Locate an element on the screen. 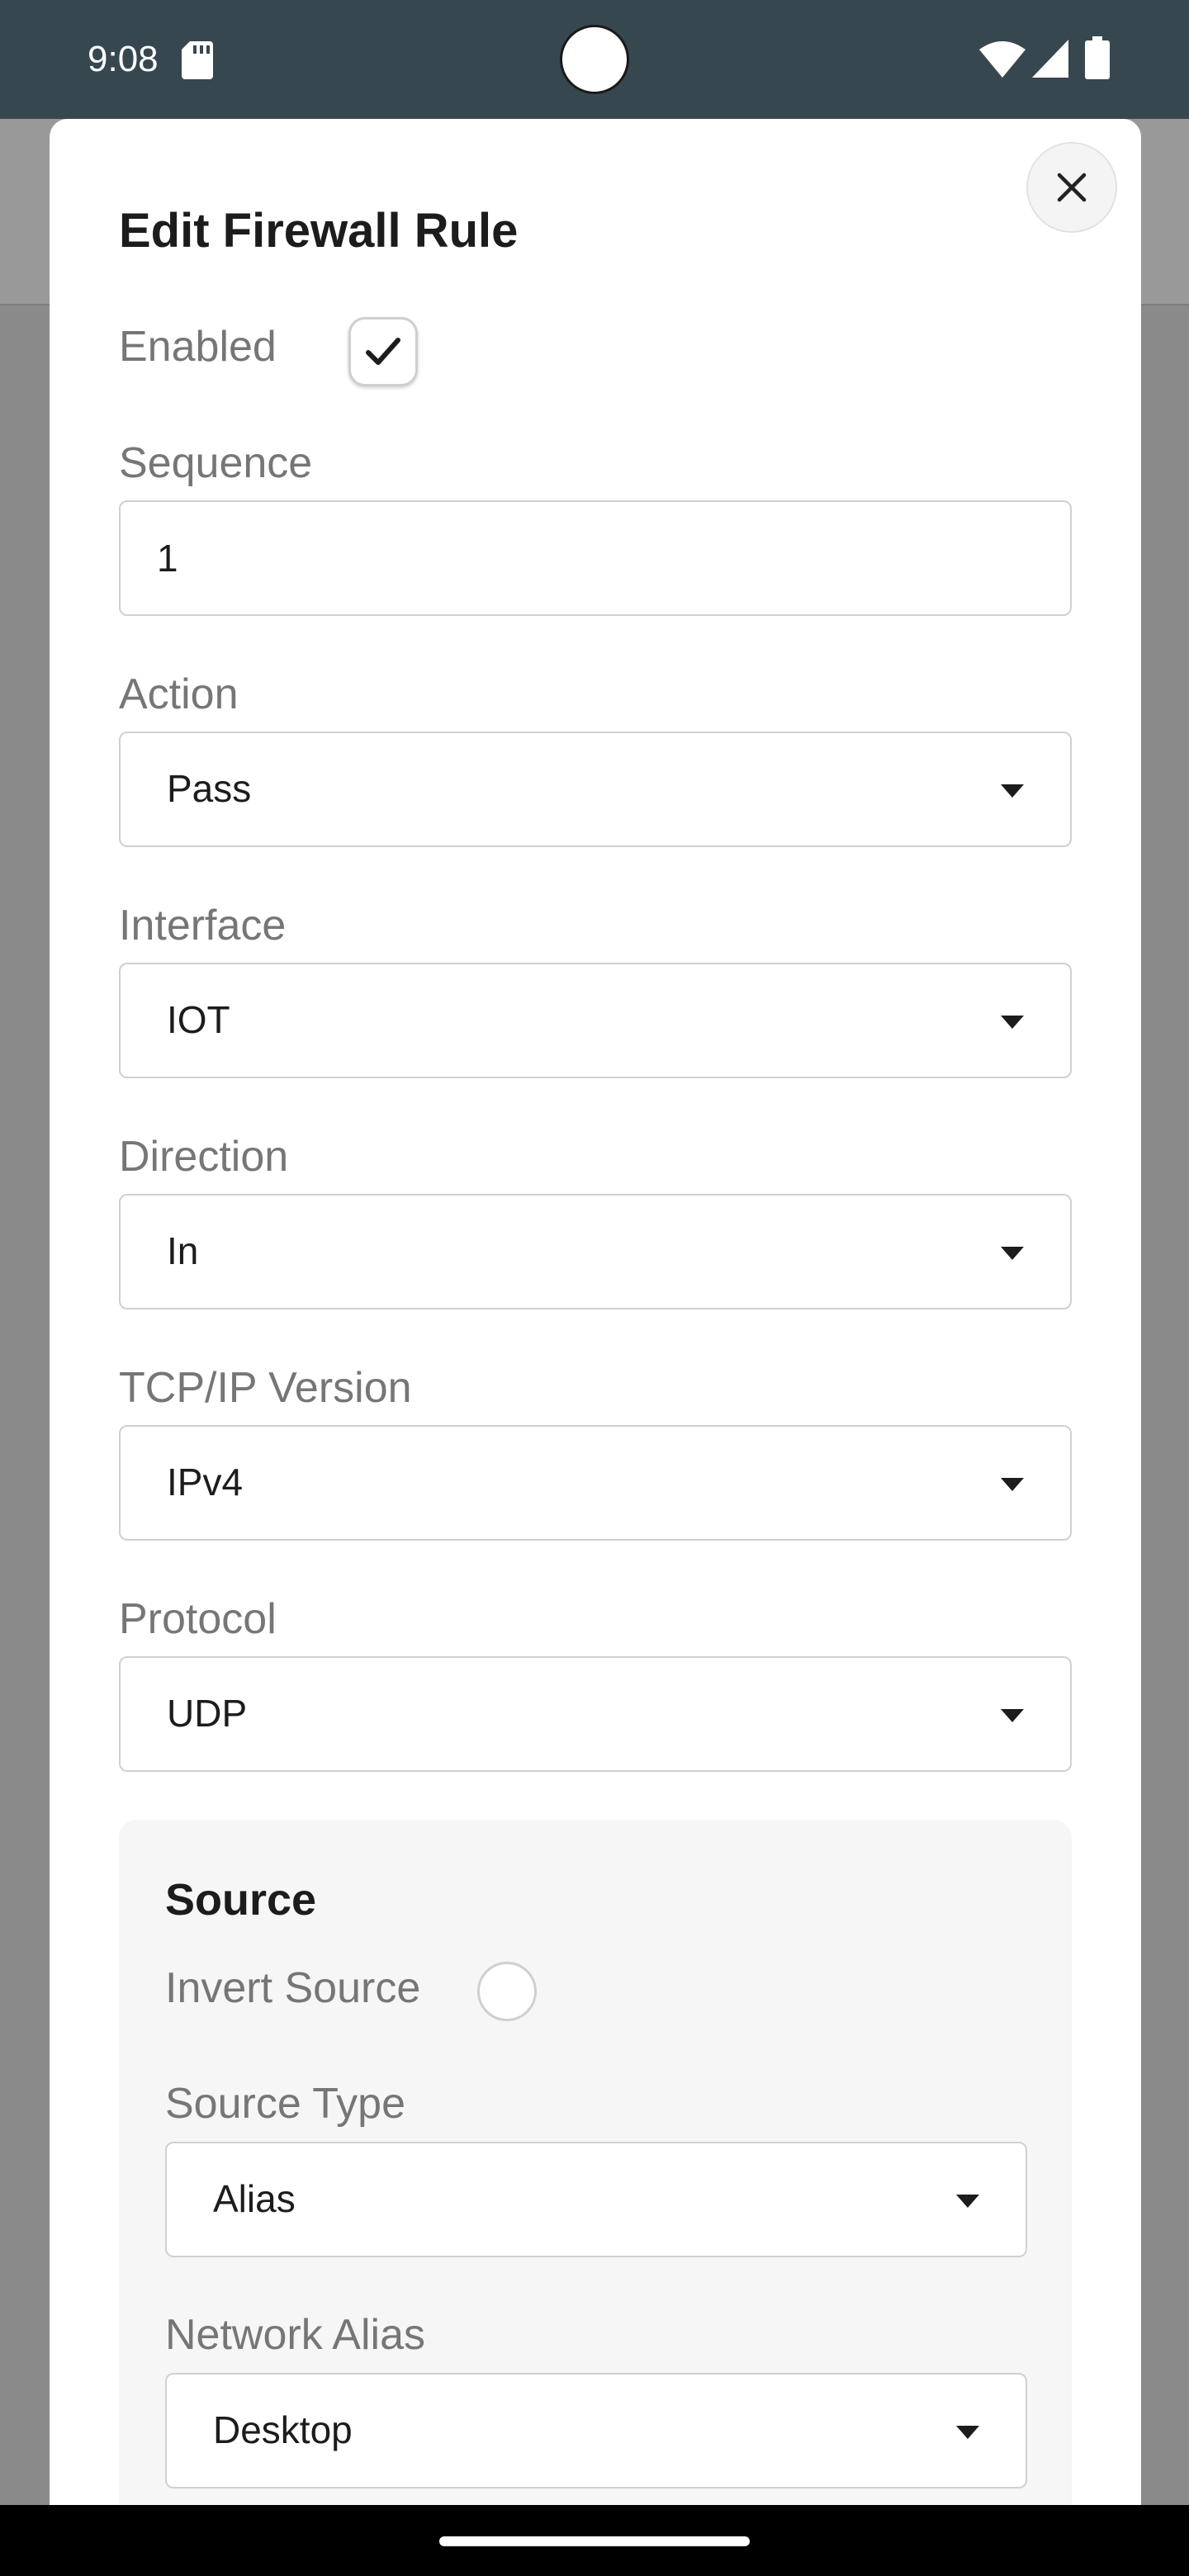 Image resolution: width=1189 pixels, height=2576 pixels. action-select: Pass is located at coordinates (595, 789).